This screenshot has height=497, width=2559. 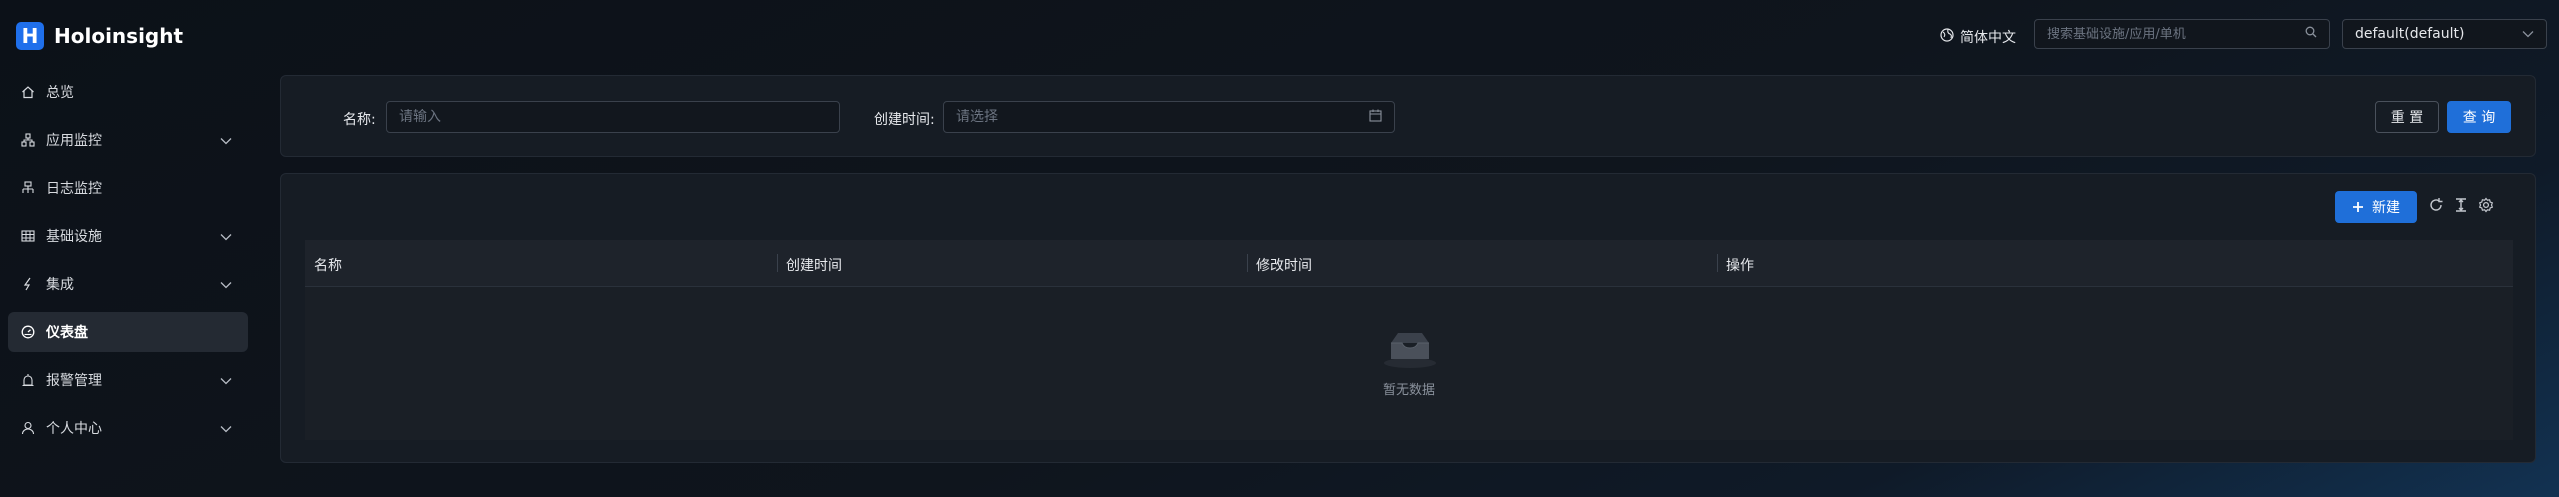 What do you see at coordinates (28, 284) in the screenshot?
I see `plug-icon` at bounding box center [28, 284].